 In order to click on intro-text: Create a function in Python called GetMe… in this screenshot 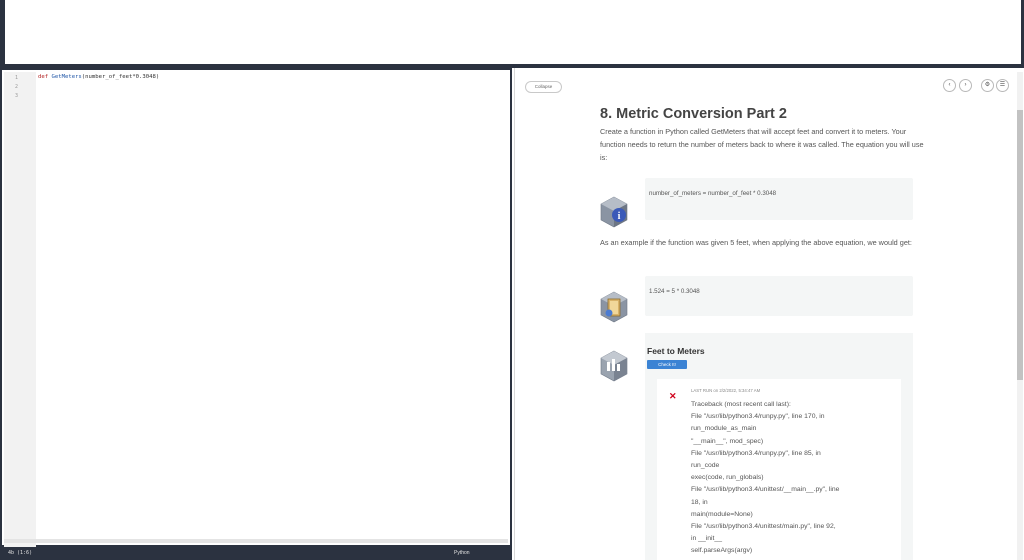, I will do `click(762, 144)`.